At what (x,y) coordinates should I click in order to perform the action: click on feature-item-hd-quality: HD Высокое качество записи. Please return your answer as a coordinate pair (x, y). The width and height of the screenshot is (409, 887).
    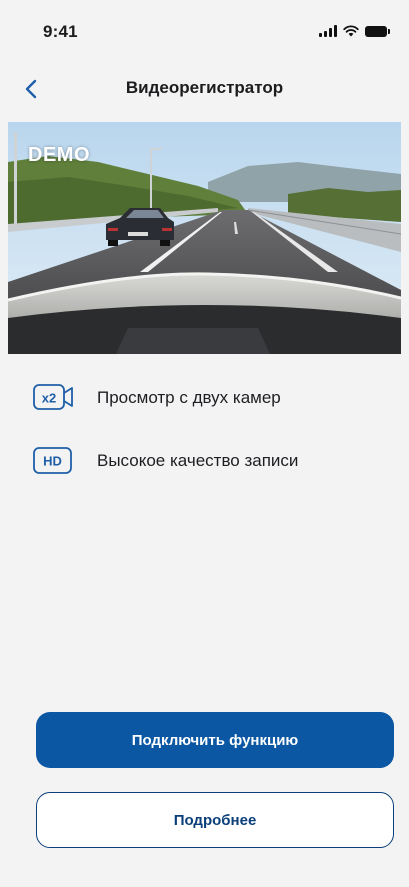
    Looking at the image, I should click on (213, 461).